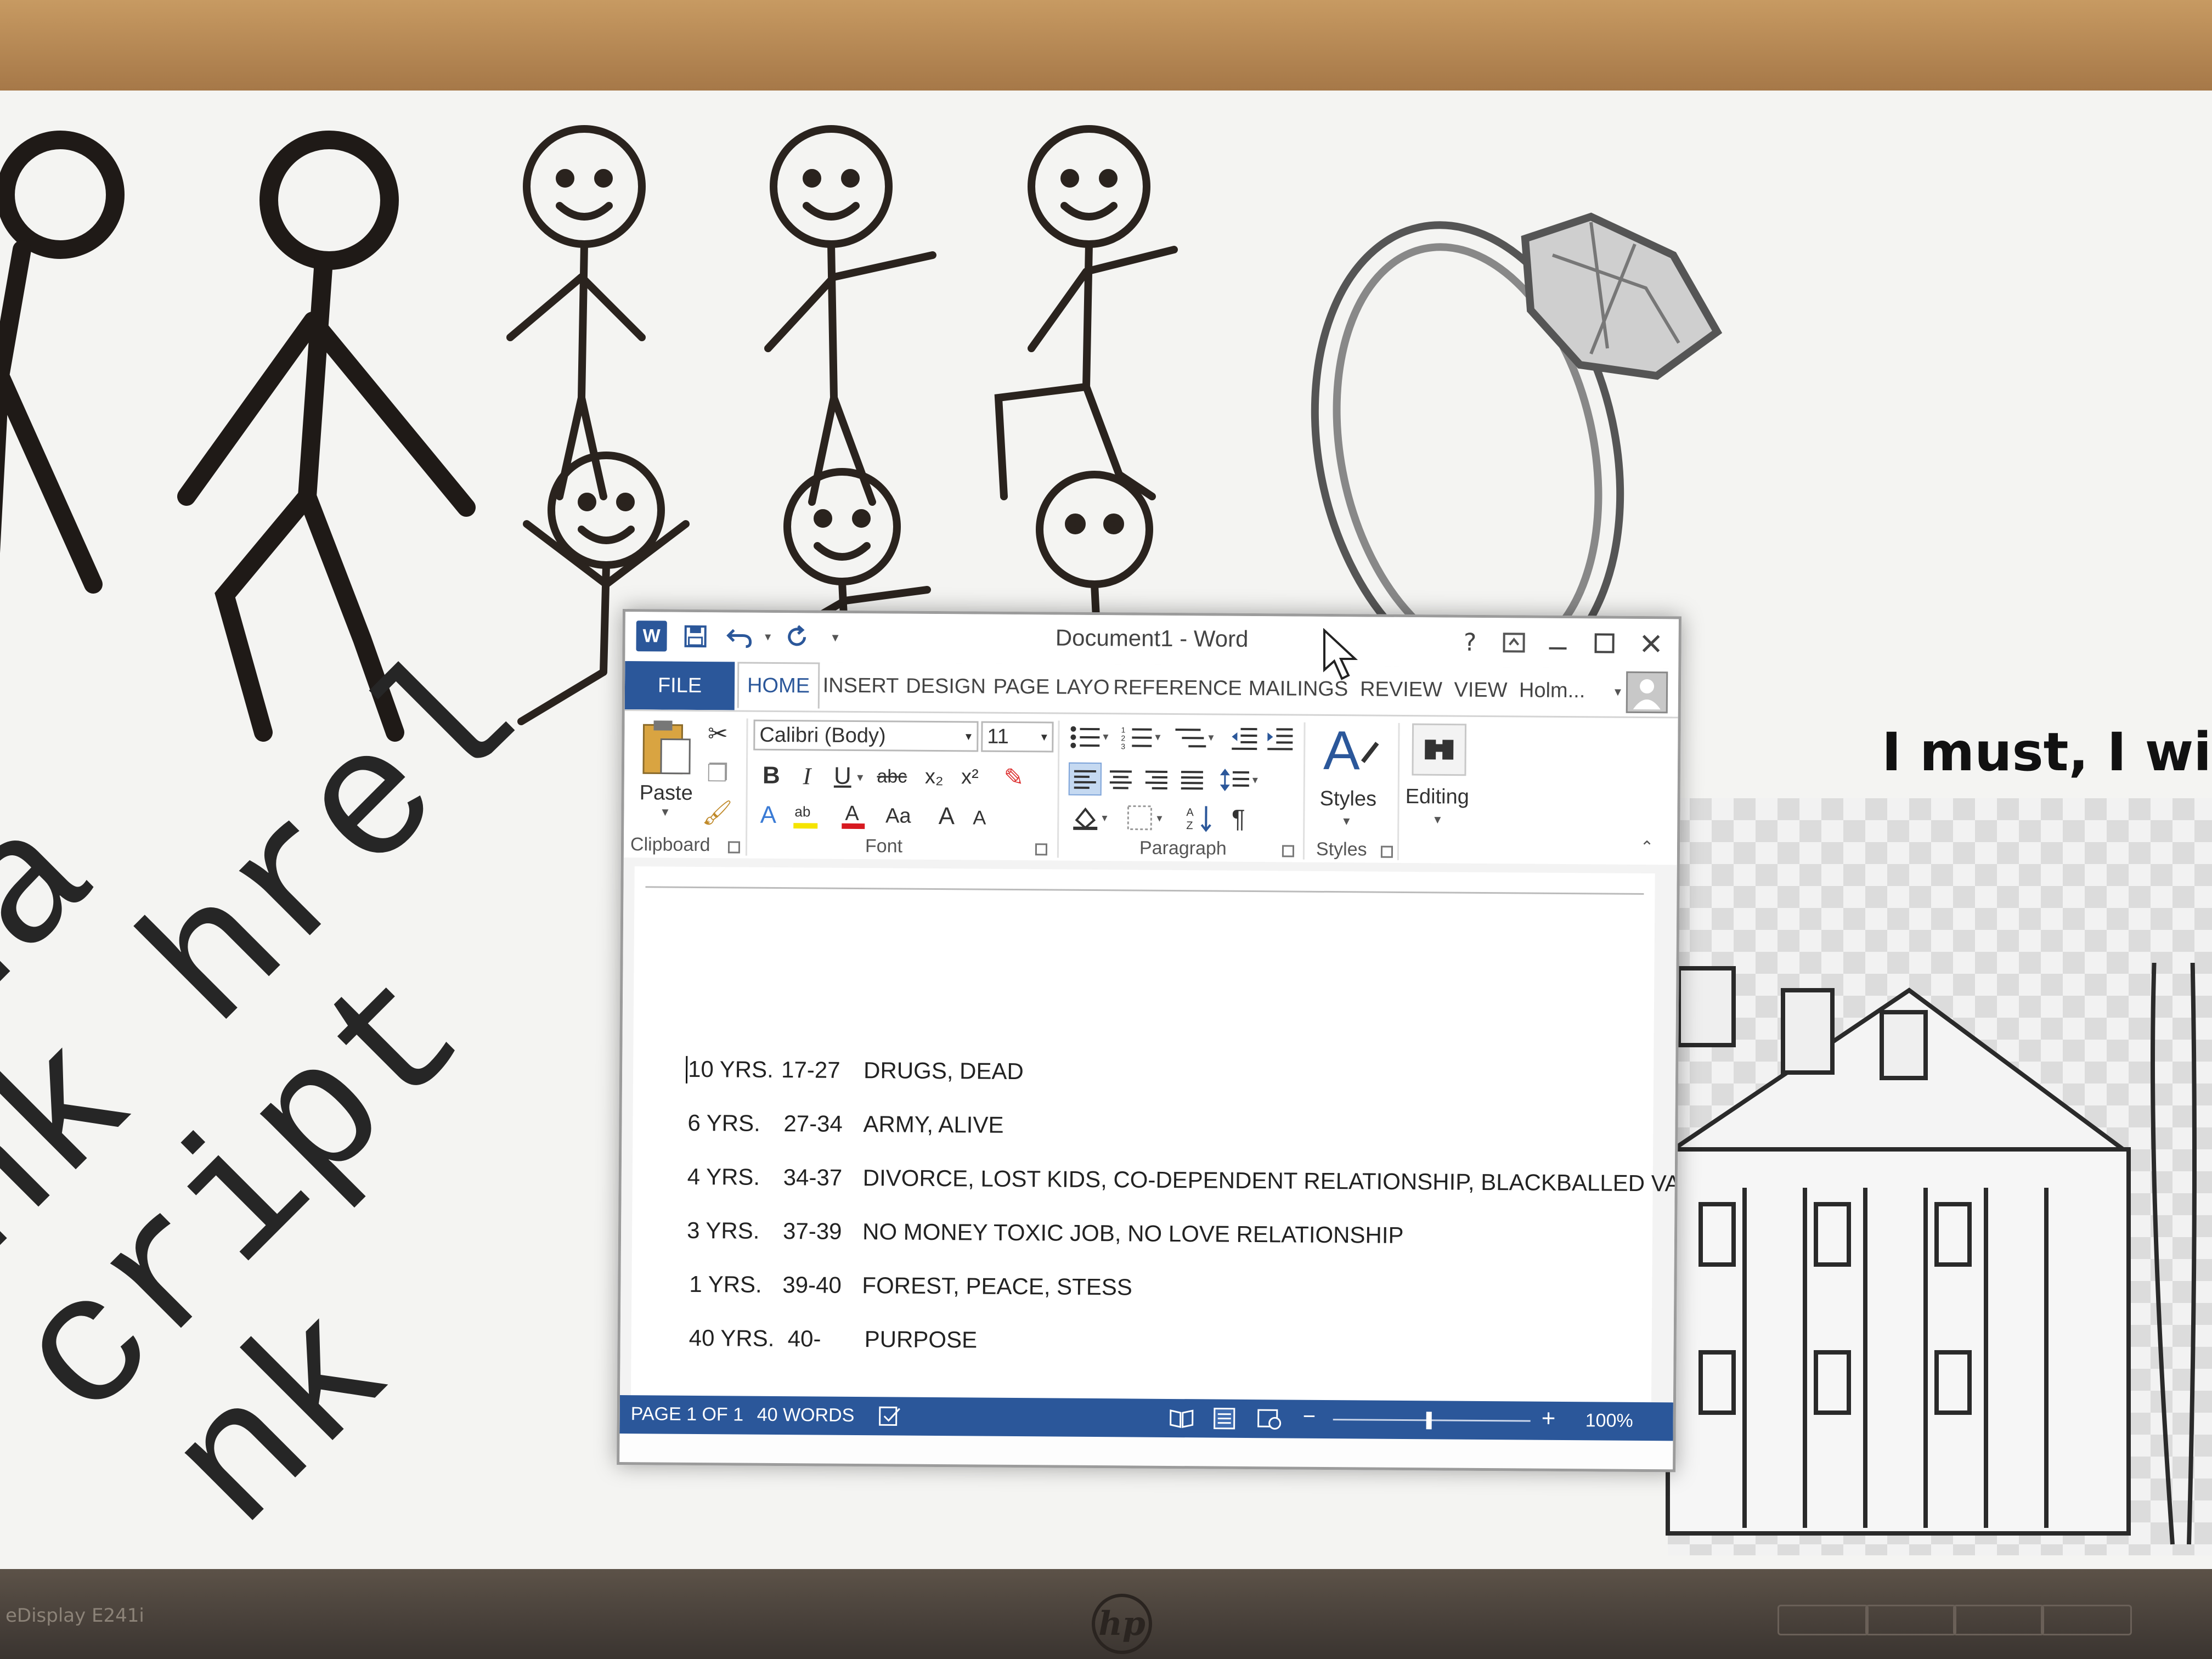 The height and width of the screenshot is (1659, 2212). What do you see at coordinates (1647, 847) in the screenshot?
I see `collapse-ribbon-icon: ⌃` at bounding box center [1647, 847].